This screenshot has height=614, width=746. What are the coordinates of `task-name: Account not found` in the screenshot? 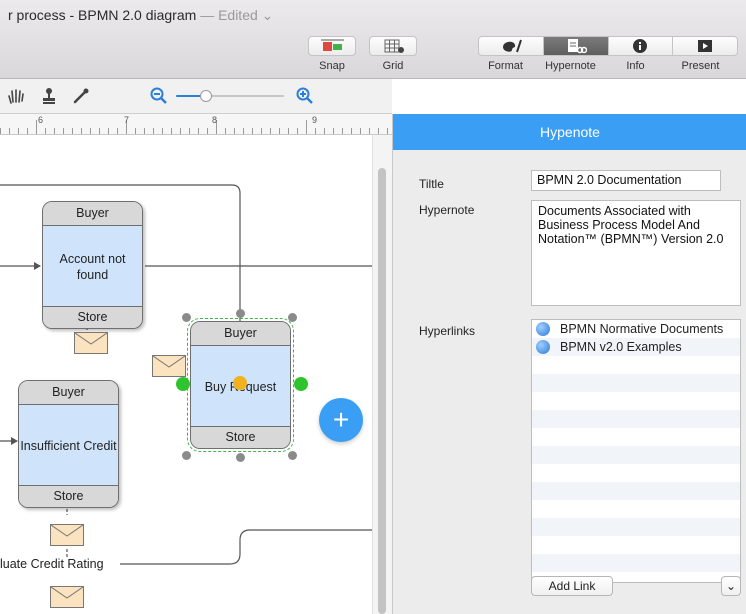 It's located at (92, 267).